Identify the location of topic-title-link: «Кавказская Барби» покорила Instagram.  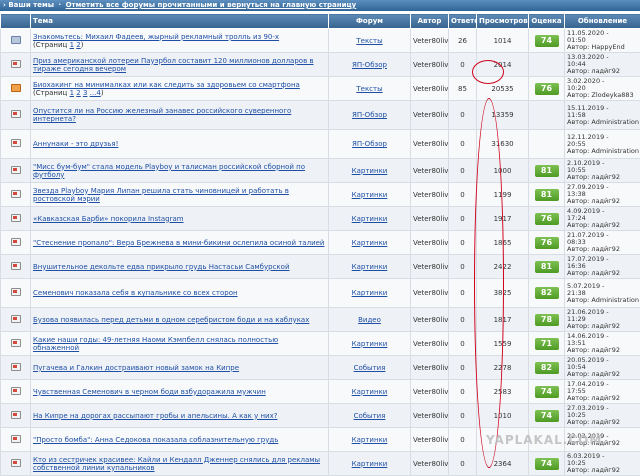
(179, 219).